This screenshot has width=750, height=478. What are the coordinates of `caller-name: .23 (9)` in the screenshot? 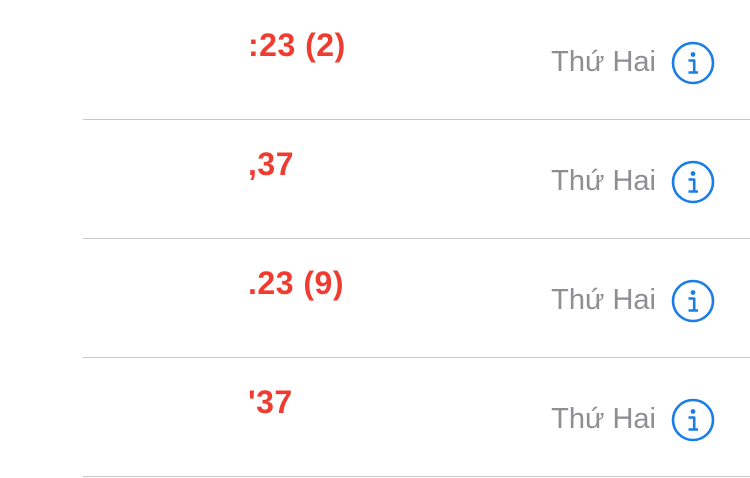 It's located at (296, 283).